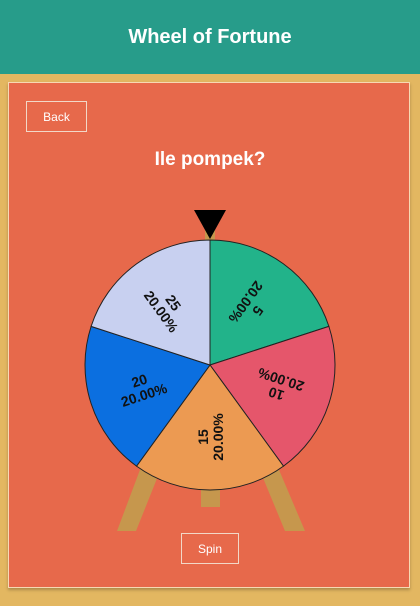 This screenshot has height=606, width=420. What do you see at coordinates (203, 437) in the screenshot?
I see `segment-value: 15` at bounding box center [203, 437].